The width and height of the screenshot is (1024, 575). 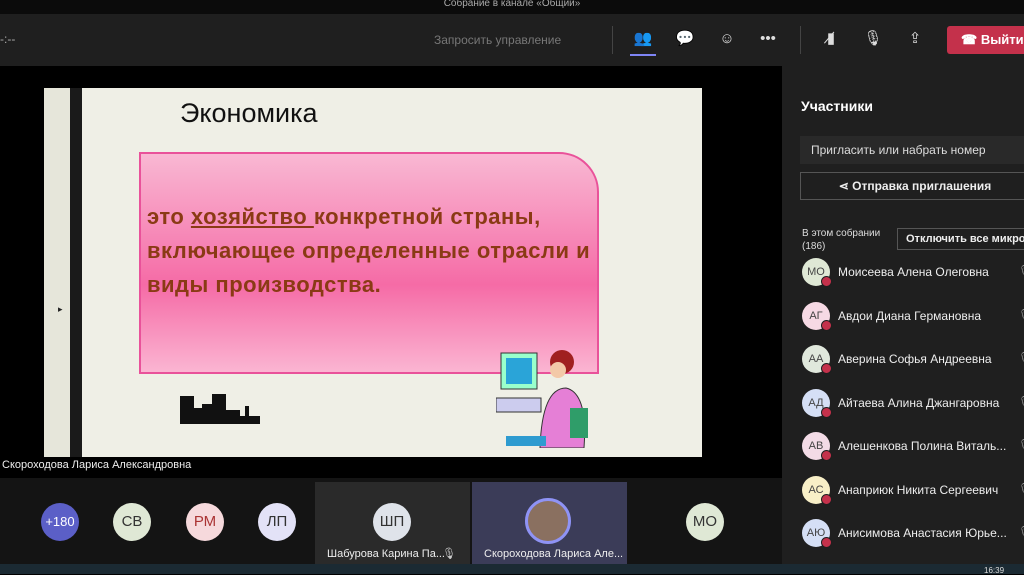 I want to click on more-participants-badge: +180, so click(x=60, y=522).